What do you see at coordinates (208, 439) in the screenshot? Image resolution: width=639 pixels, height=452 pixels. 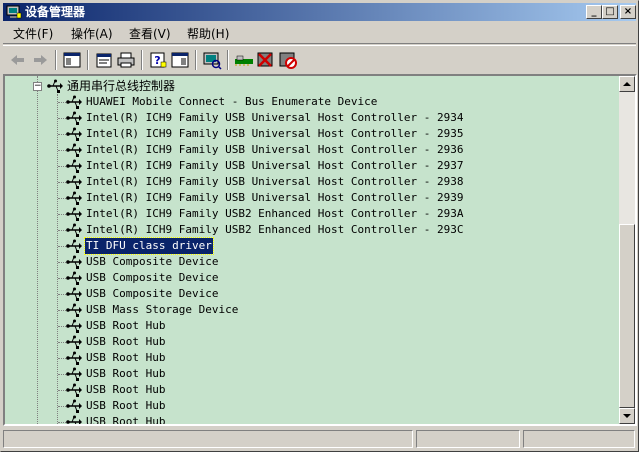 I see `status-panel-main` at bounding box center [208, 439].